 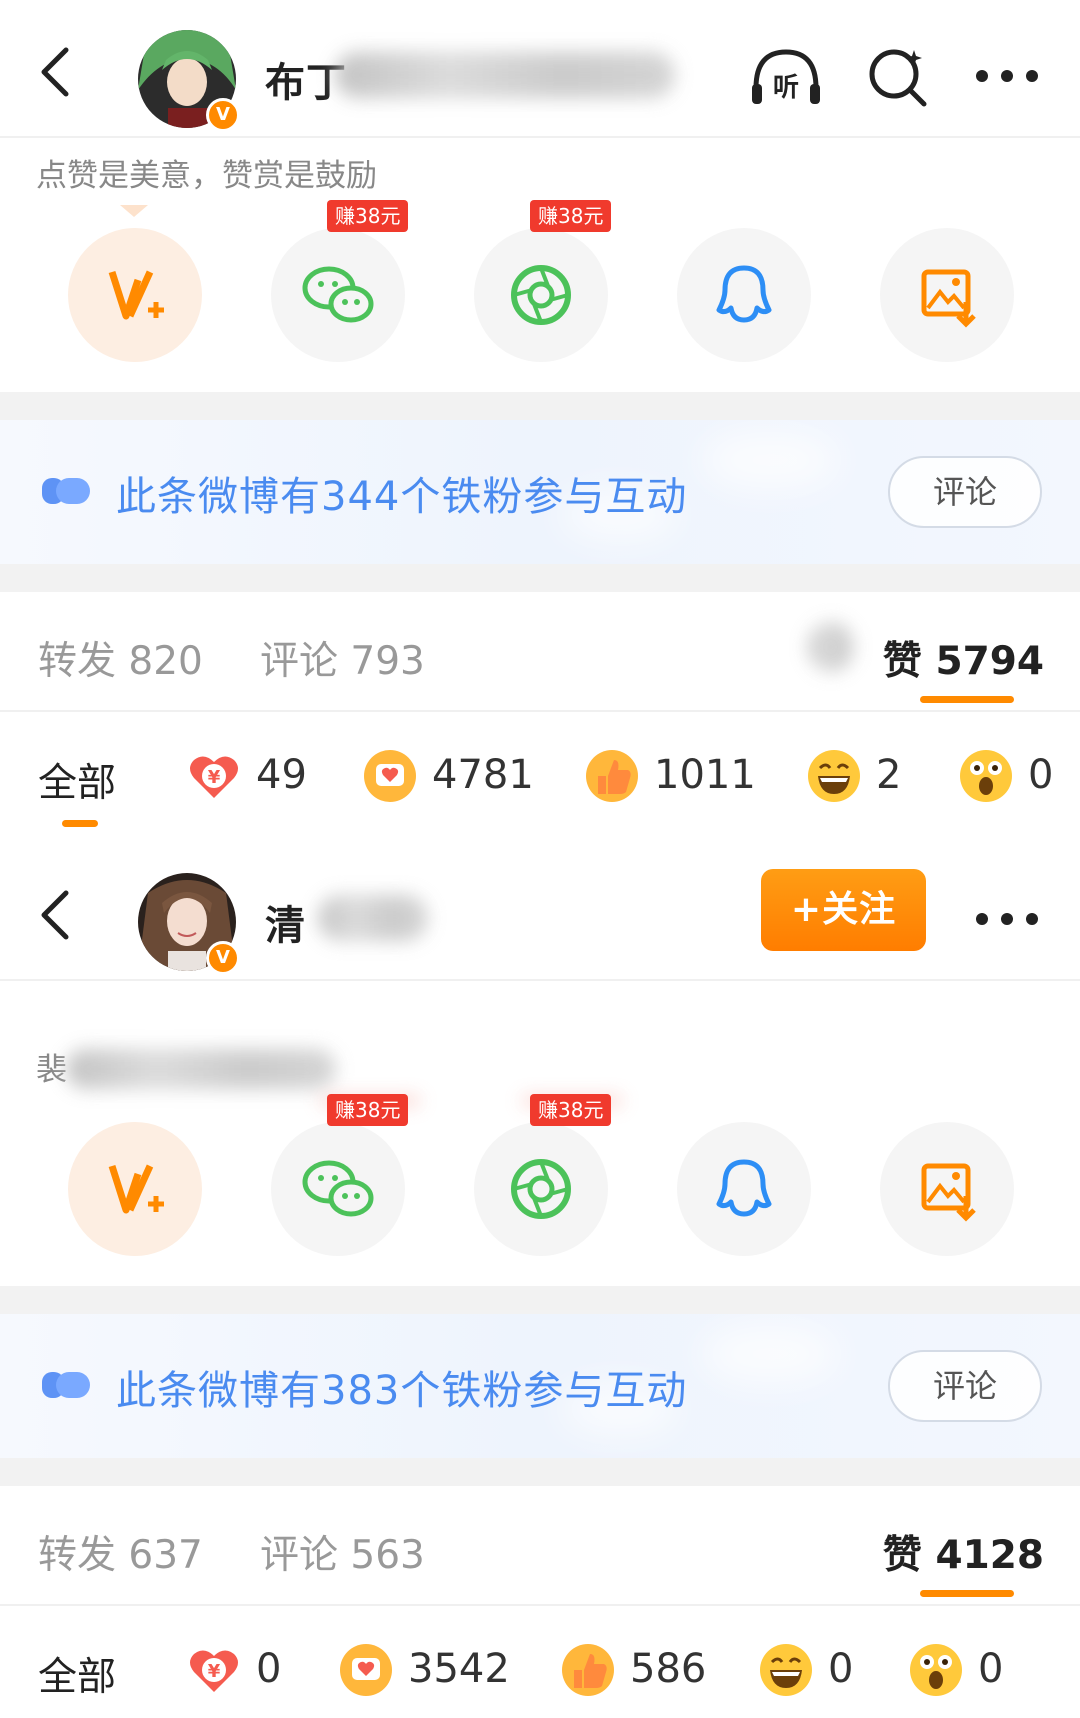 What do you see at coordinates (889, 775) in the screenshot?
I see `reaction-count: 2` at bounding box center [889, 775].